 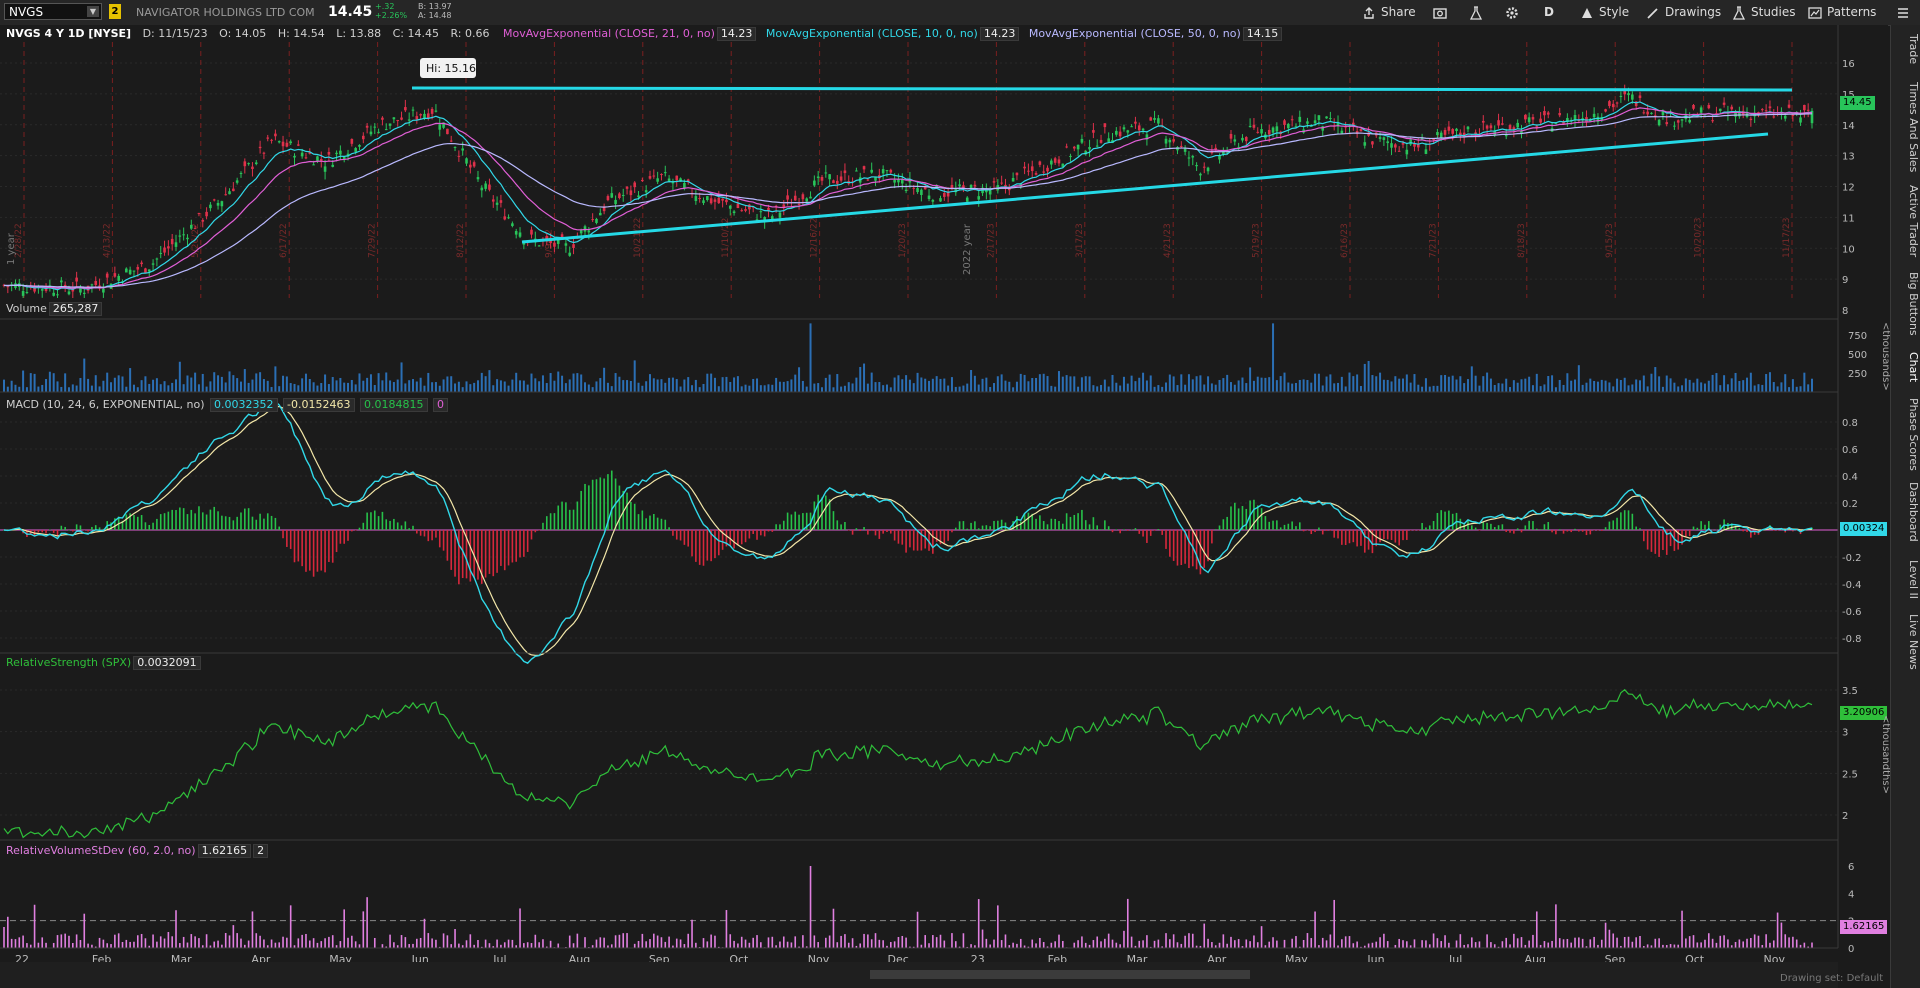 I want to click on scrollbar-thumb, so click(x=1060, y=974).